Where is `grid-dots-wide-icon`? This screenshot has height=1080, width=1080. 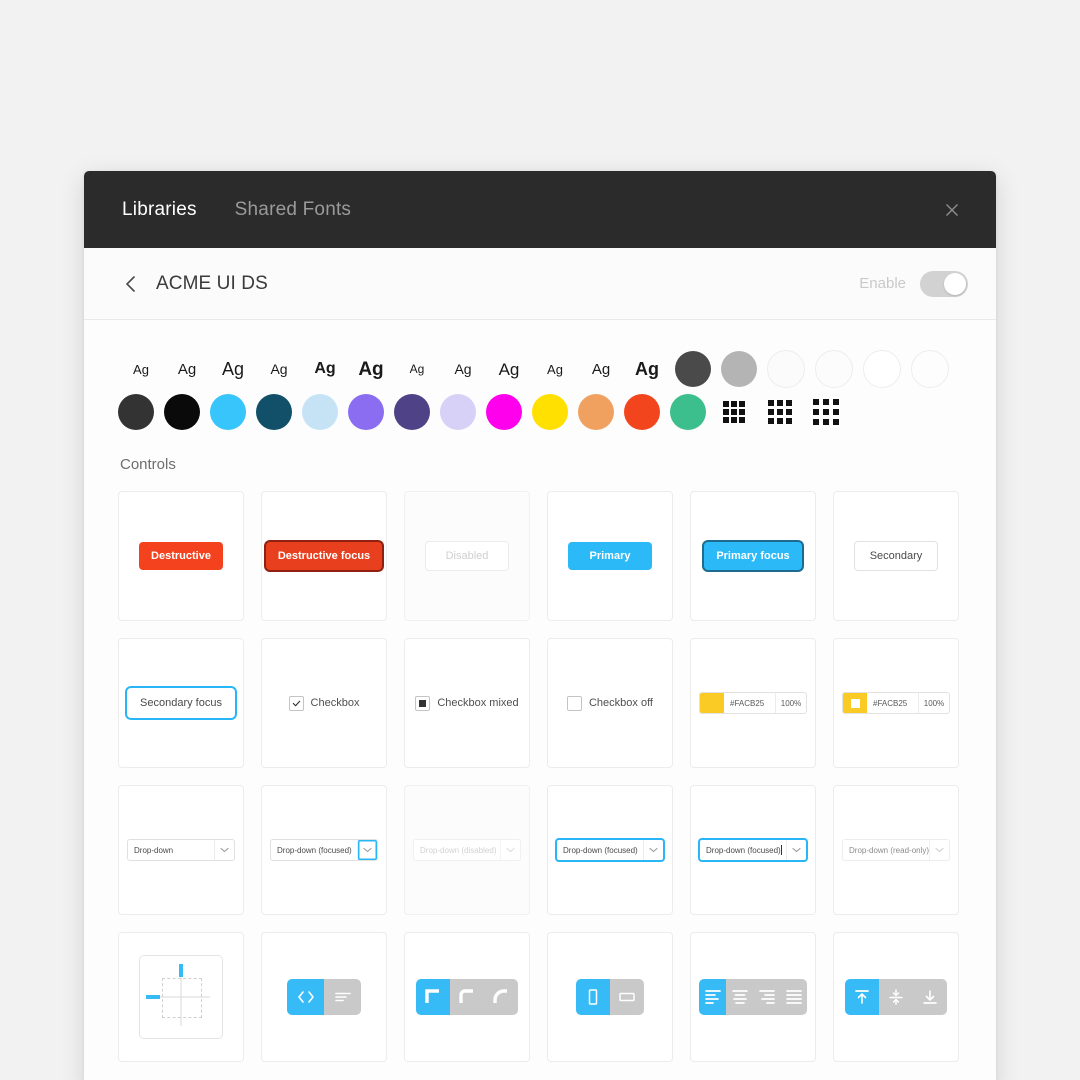 grid-dots-wide-icon is located at coordinates (826, 412).